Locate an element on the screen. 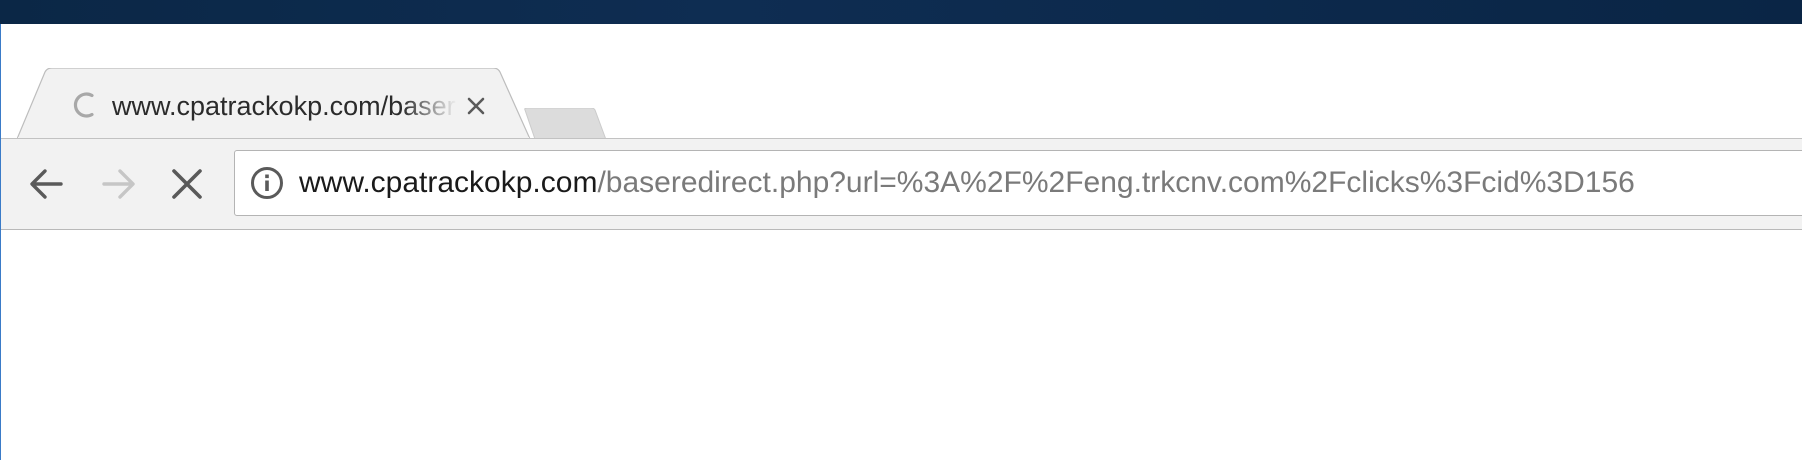 The height and width of the screenshot is (460, 1802). stop-icon is located at coordinates (187, 184).